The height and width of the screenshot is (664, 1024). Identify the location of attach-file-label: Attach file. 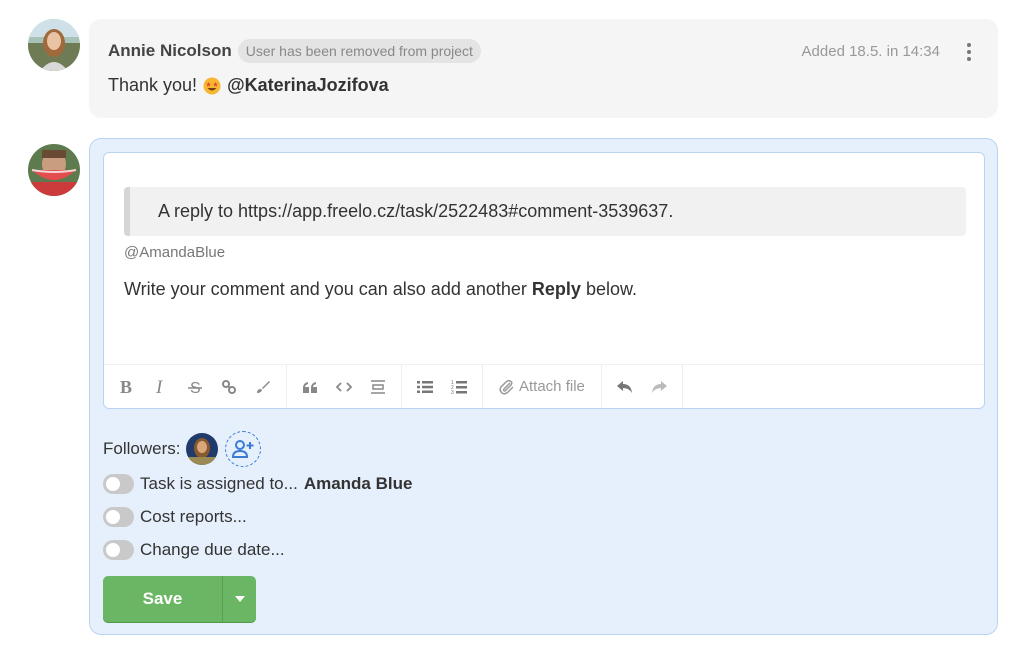
(552, 386).